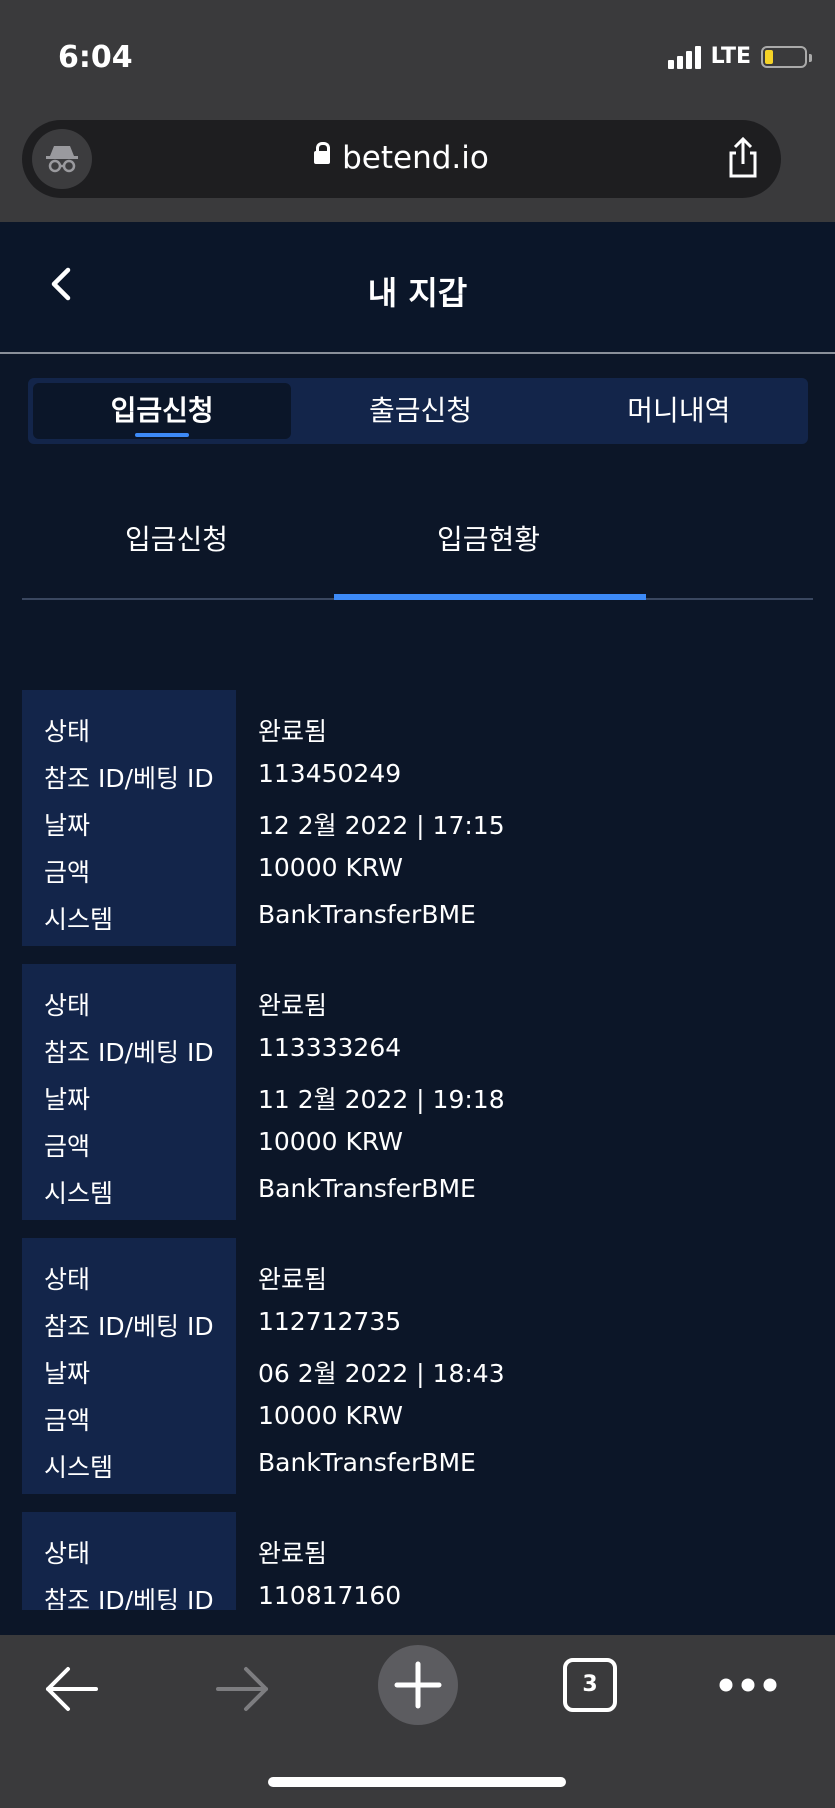  What do you see at coordinates (162, 411) in the screenshot?
I see `tab-deposit-request: 입금신청` at bounding box center [162, 411].